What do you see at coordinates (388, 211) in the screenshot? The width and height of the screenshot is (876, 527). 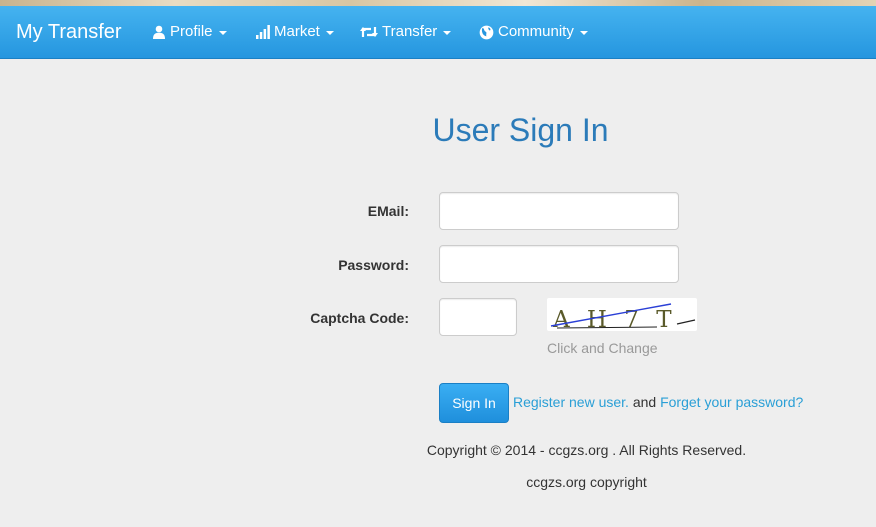 I see `email-label: EMail:` at bounding box center [388, 211].